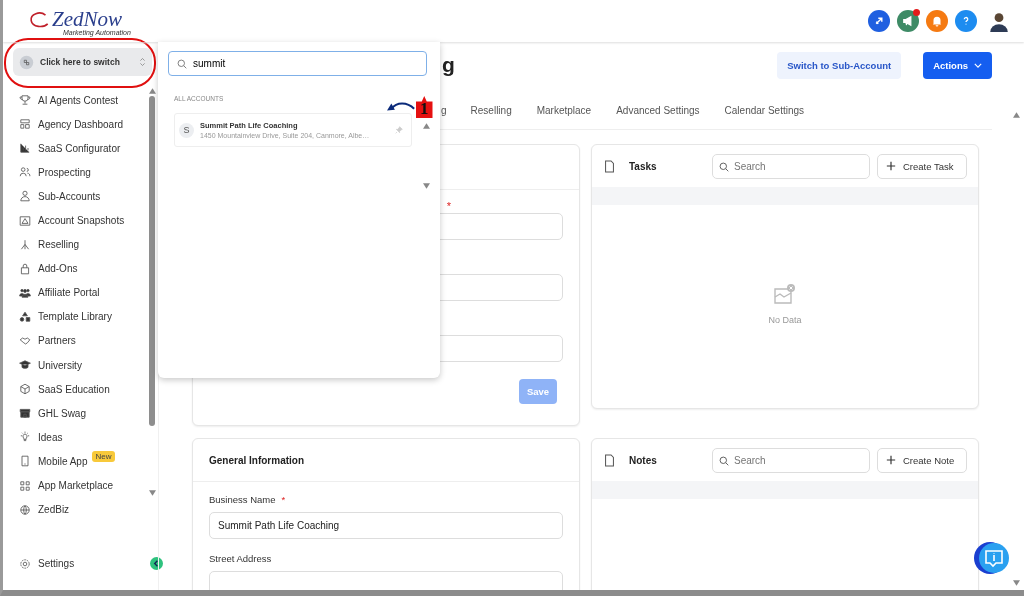 The height and width of the screenshot is (596, 1024). I want to click on actions-button: Actions, so click(957, 65).